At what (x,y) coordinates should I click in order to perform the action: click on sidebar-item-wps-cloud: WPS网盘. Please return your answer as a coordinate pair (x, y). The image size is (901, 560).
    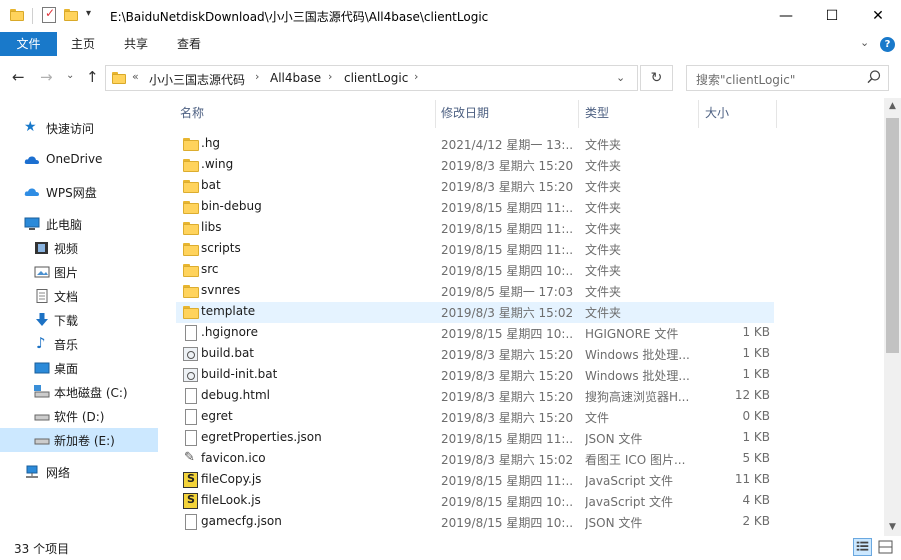
    Looking at the image, I should click on (79, 192).